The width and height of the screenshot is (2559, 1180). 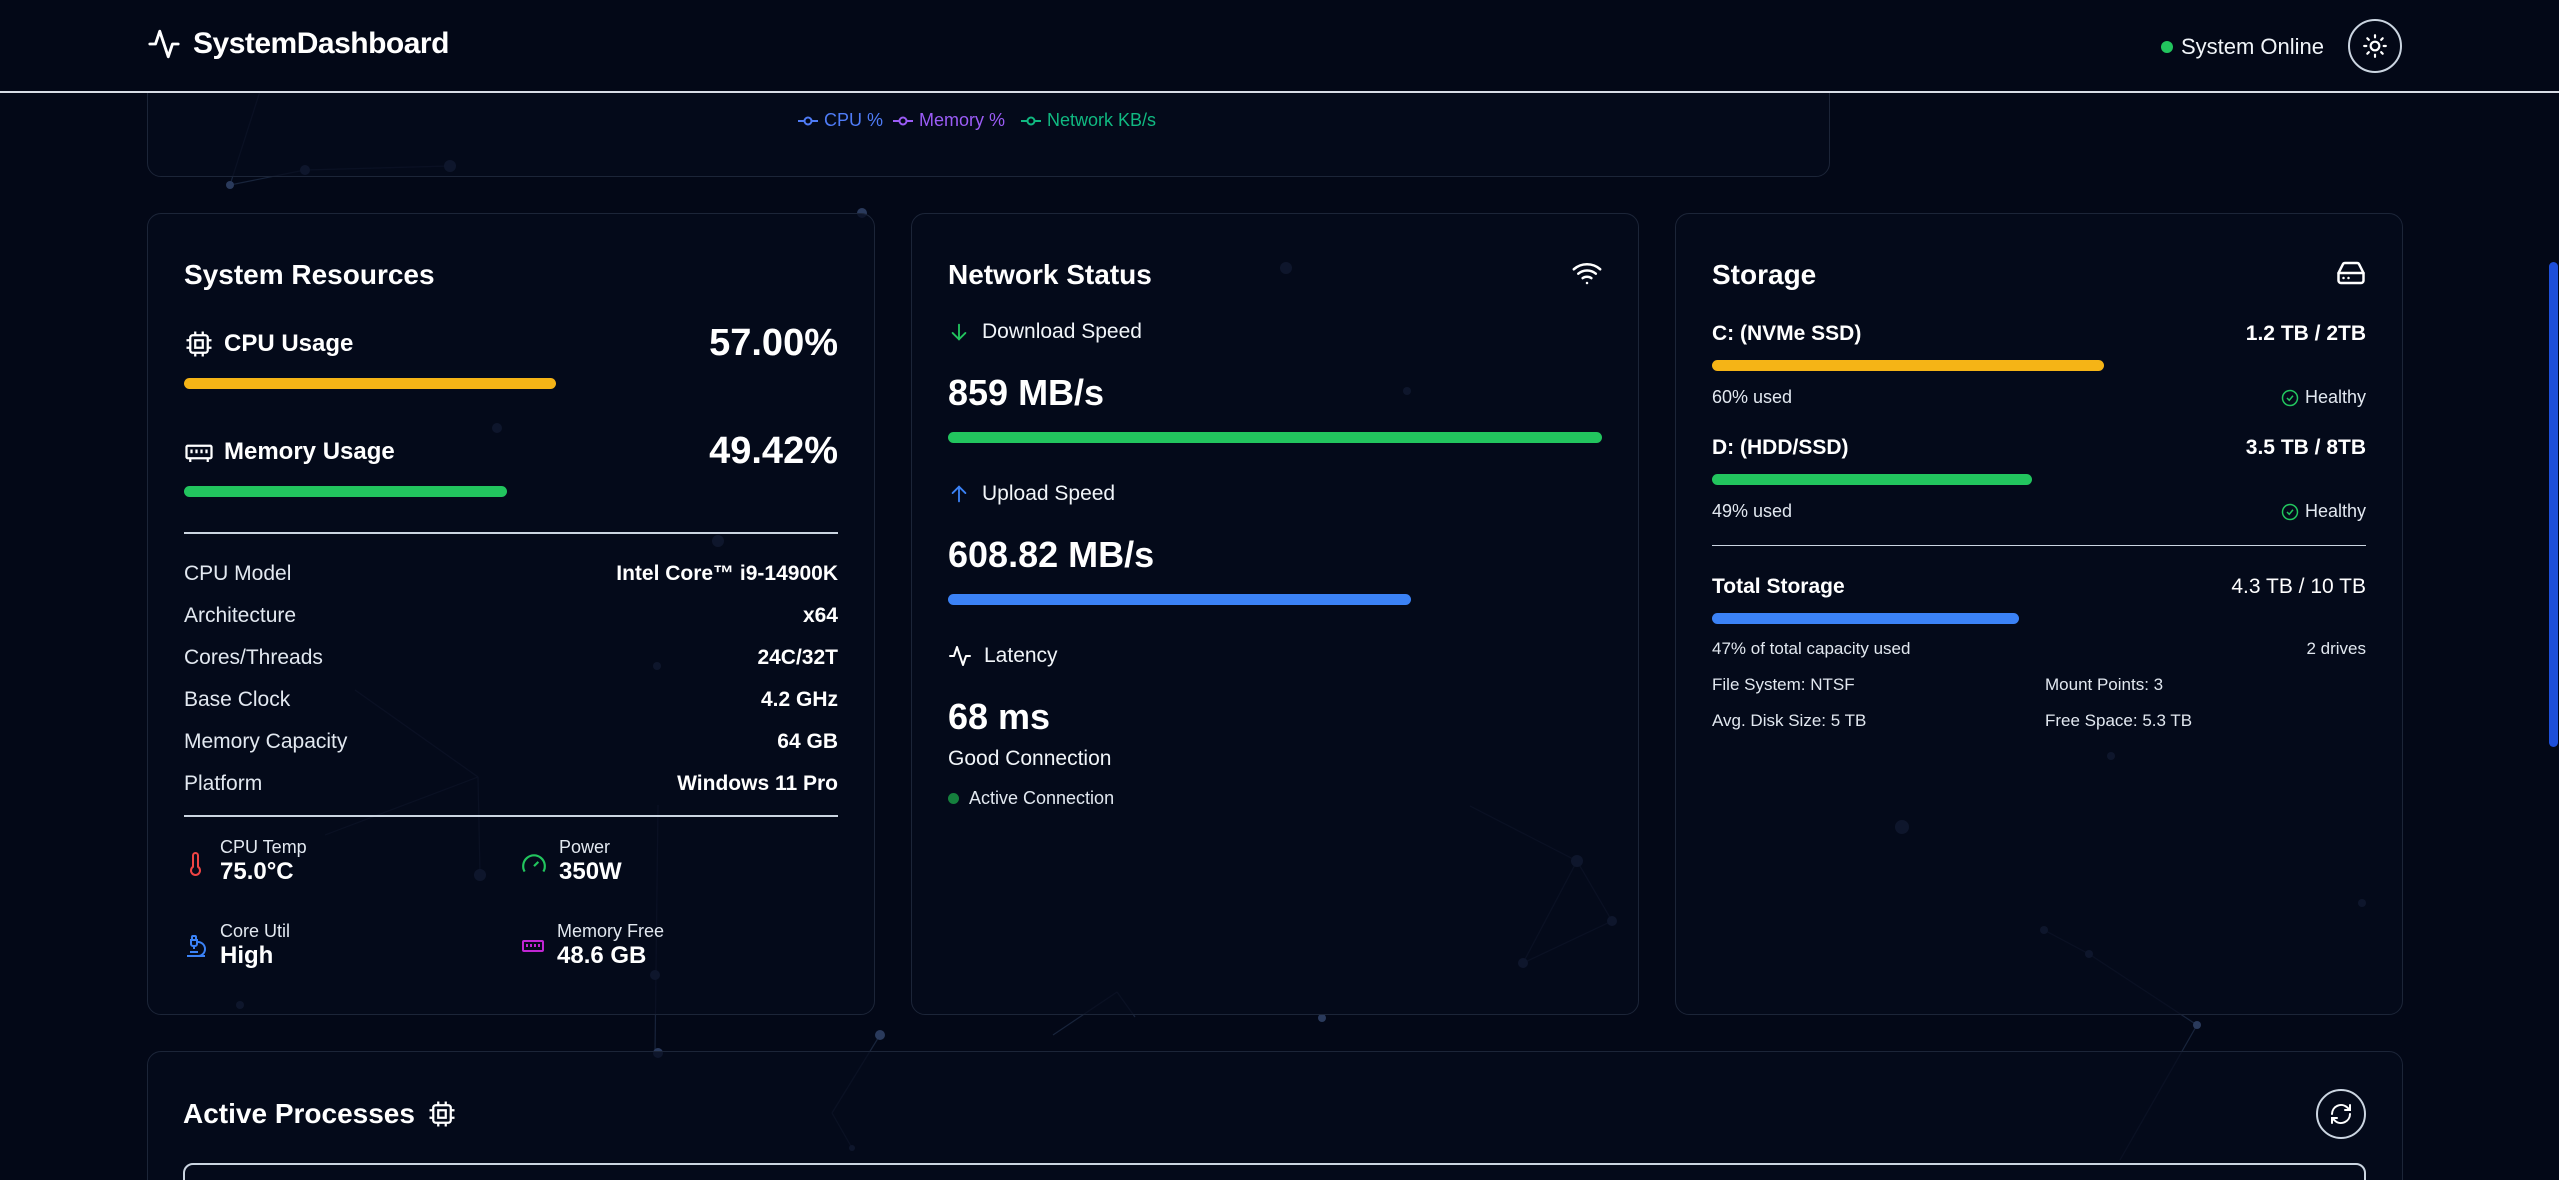 What do you see at coordinates (602, 955) in the screenshot?
I see `memory-free-value: 48.6 GB` at bounding box center [602, 955].